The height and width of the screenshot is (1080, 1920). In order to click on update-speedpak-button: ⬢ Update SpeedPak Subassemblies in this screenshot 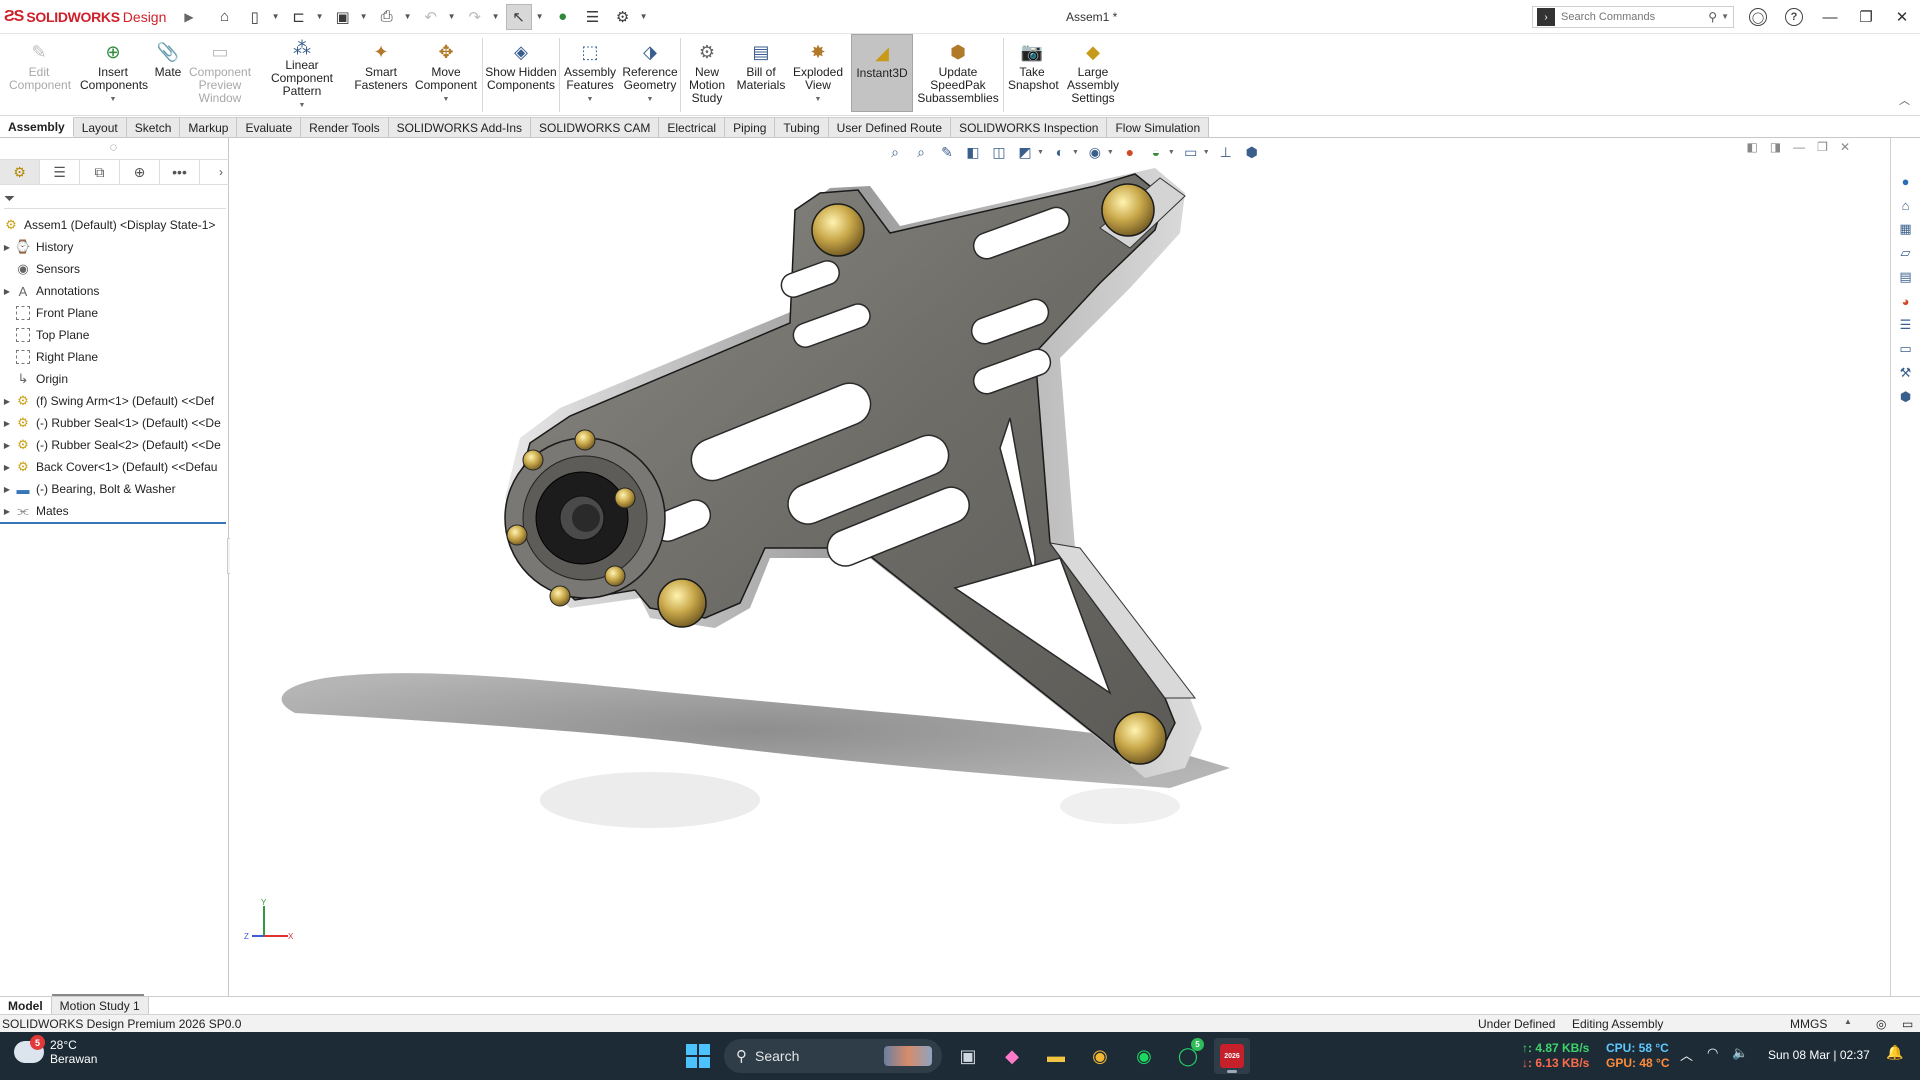, I will do `click(958, 73)`.